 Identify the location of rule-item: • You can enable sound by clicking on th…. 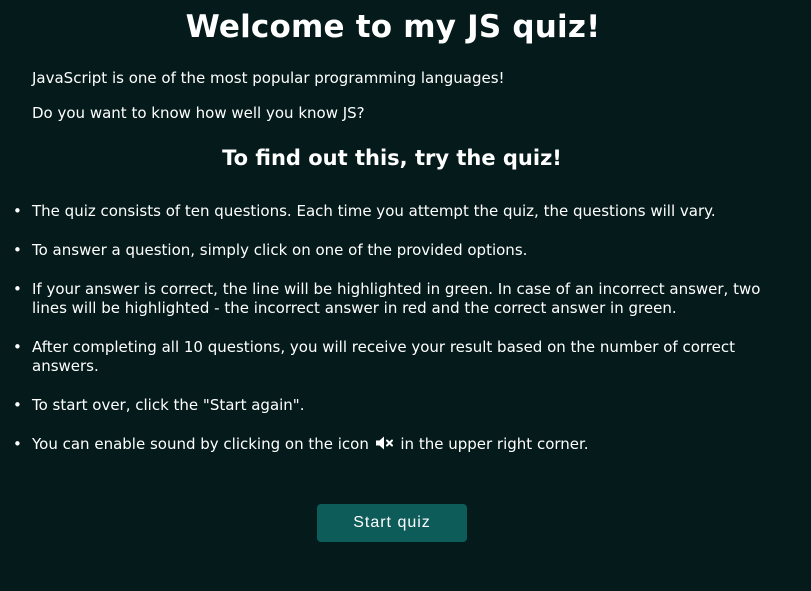
(405, 444).